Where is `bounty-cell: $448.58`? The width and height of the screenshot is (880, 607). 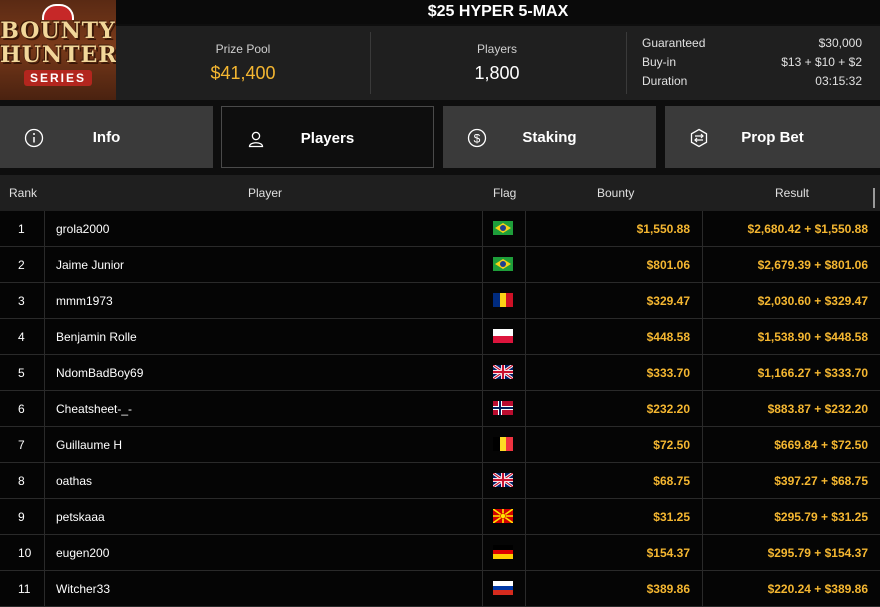
bounty-cell: $448.58 is located at coordinates (668, 337).